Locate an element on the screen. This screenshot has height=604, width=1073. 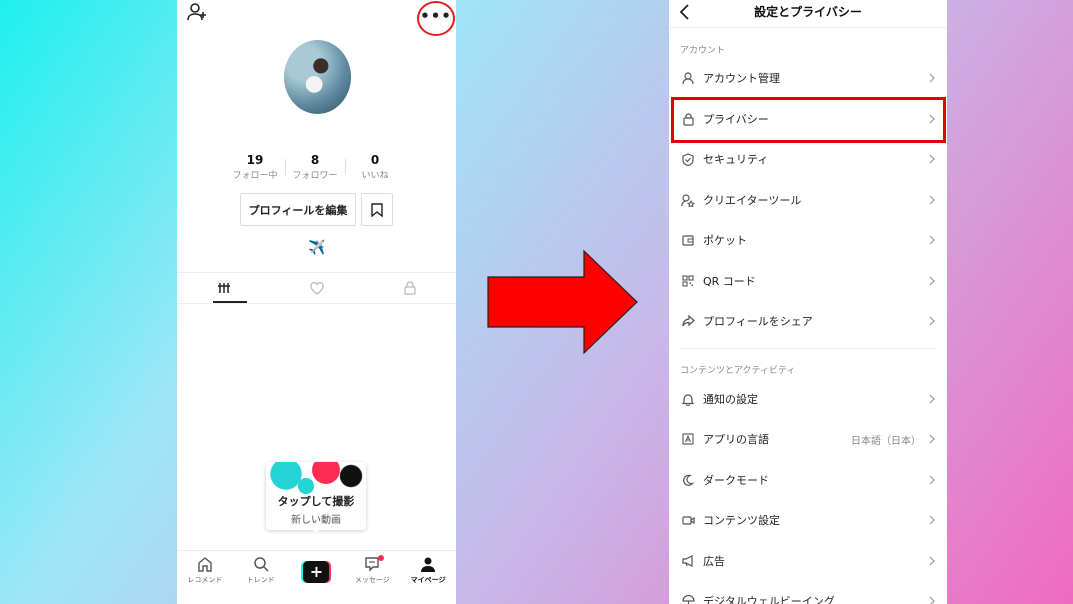
followers-label: フォロワー is located at coordinates (315, 176).